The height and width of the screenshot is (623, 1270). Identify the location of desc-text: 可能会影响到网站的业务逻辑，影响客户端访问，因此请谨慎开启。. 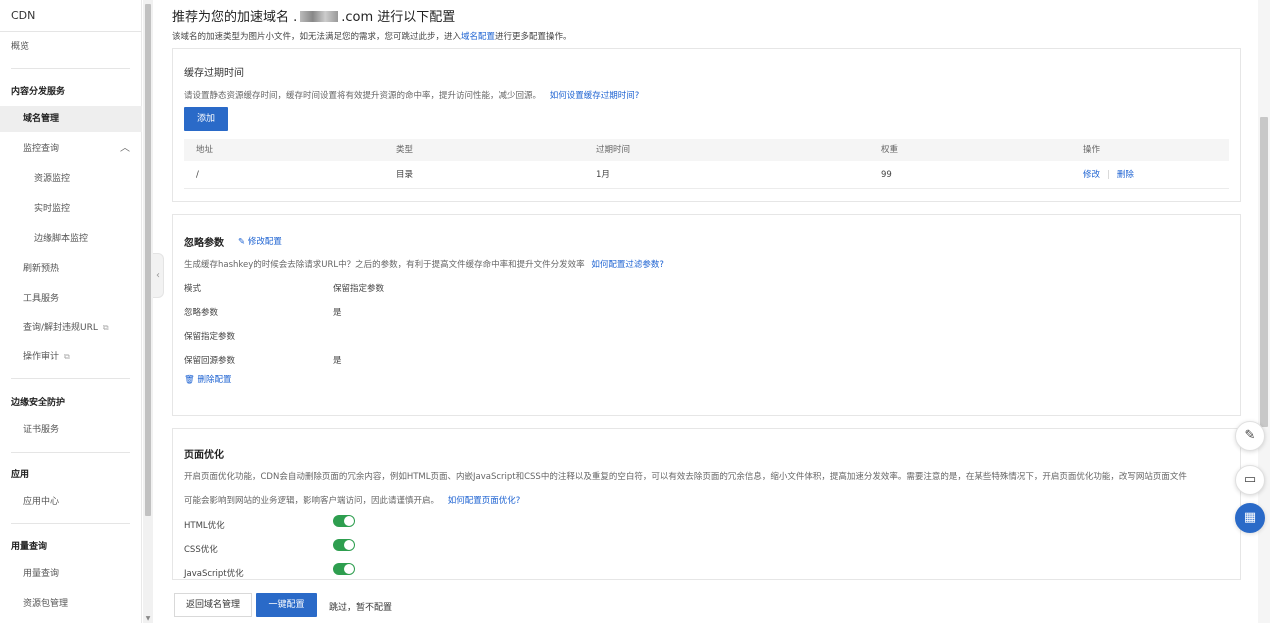
(312, 501).